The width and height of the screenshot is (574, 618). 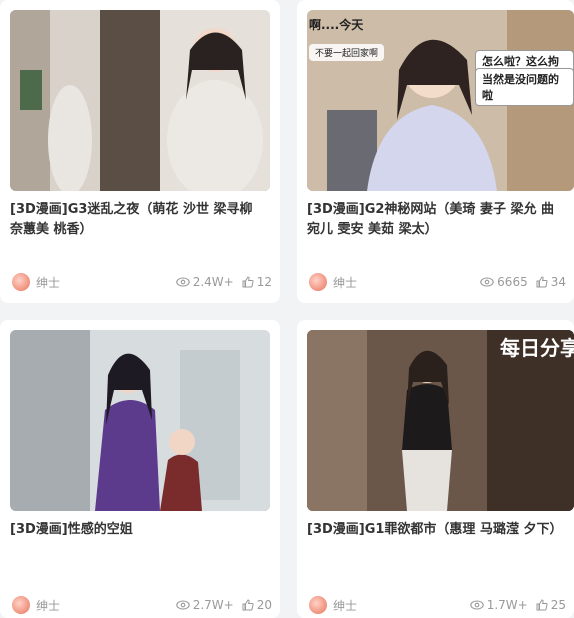 I want to click on view-count-value: 6665, so click(x=512, y=282).